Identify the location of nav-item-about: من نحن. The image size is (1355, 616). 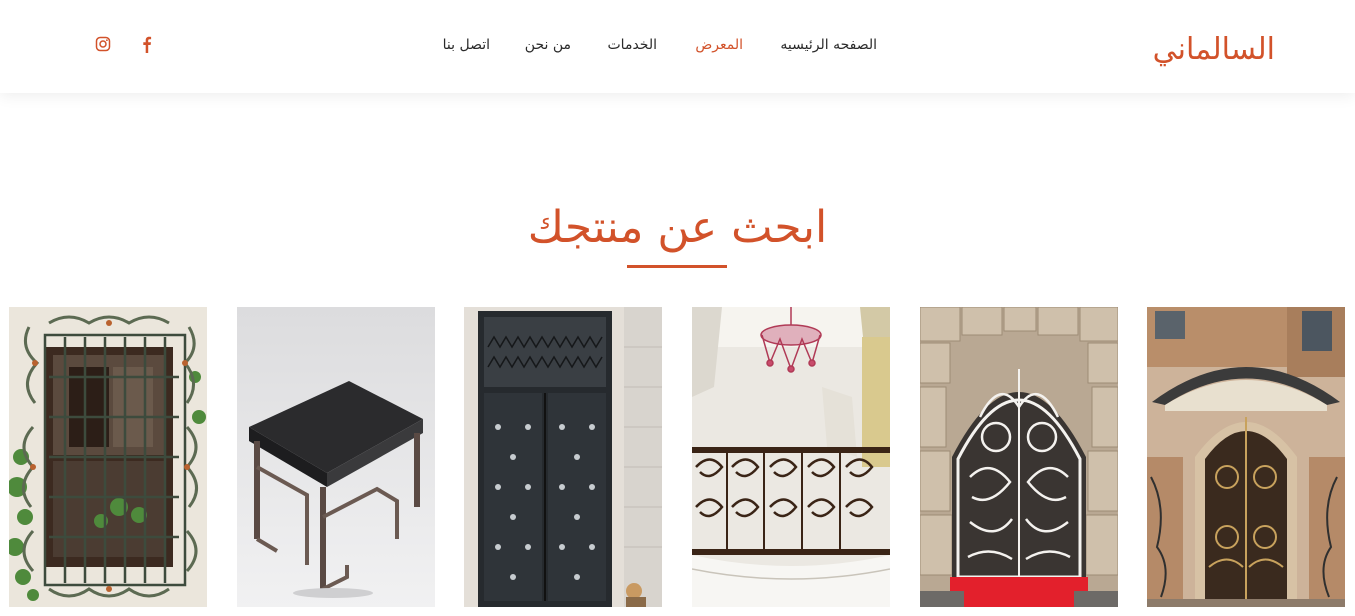
(548, 45).